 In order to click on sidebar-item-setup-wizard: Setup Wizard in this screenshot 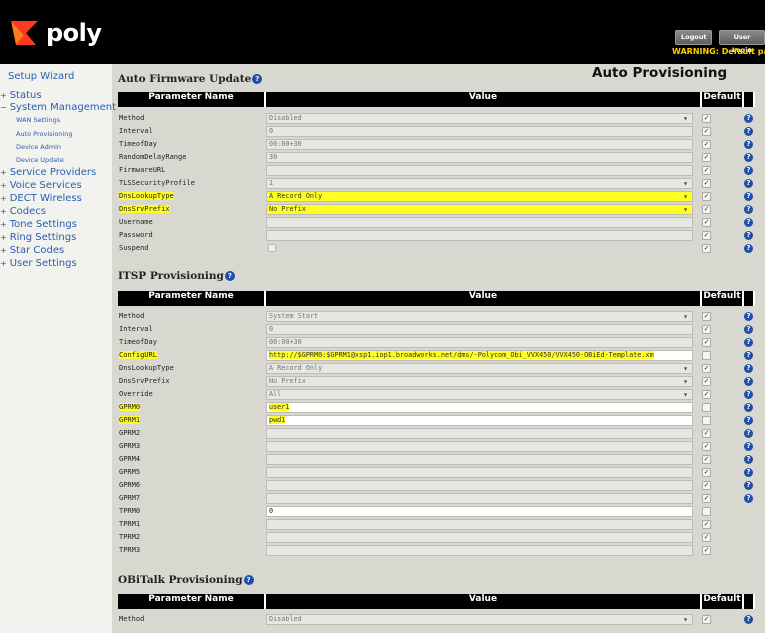, I will do `click(41, 76)`.